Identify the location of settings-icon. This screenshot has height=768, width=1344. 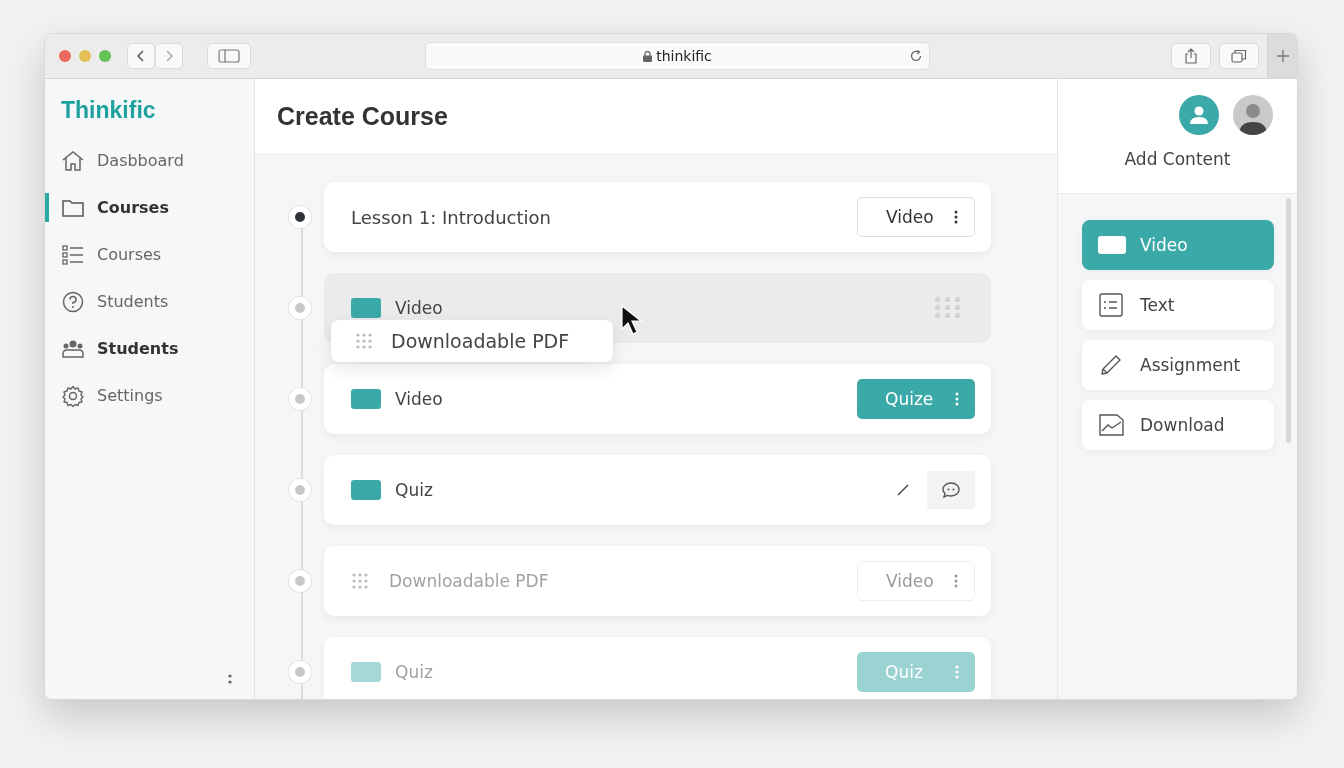
(73, 395).